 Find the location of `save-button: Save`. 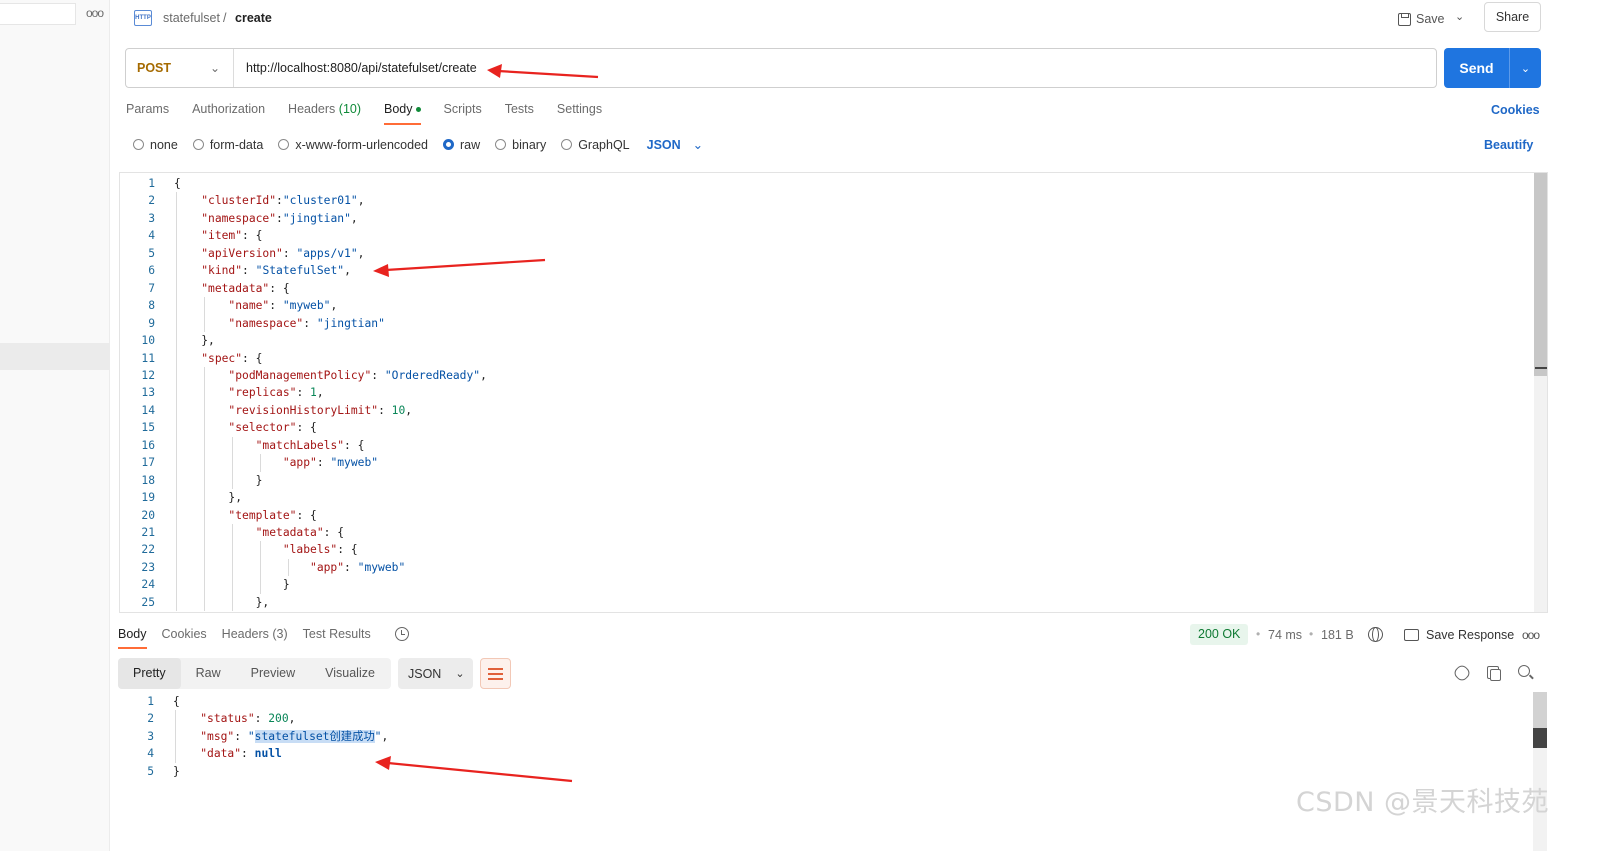

save-button: Save is located at coordinates (1421, 19).